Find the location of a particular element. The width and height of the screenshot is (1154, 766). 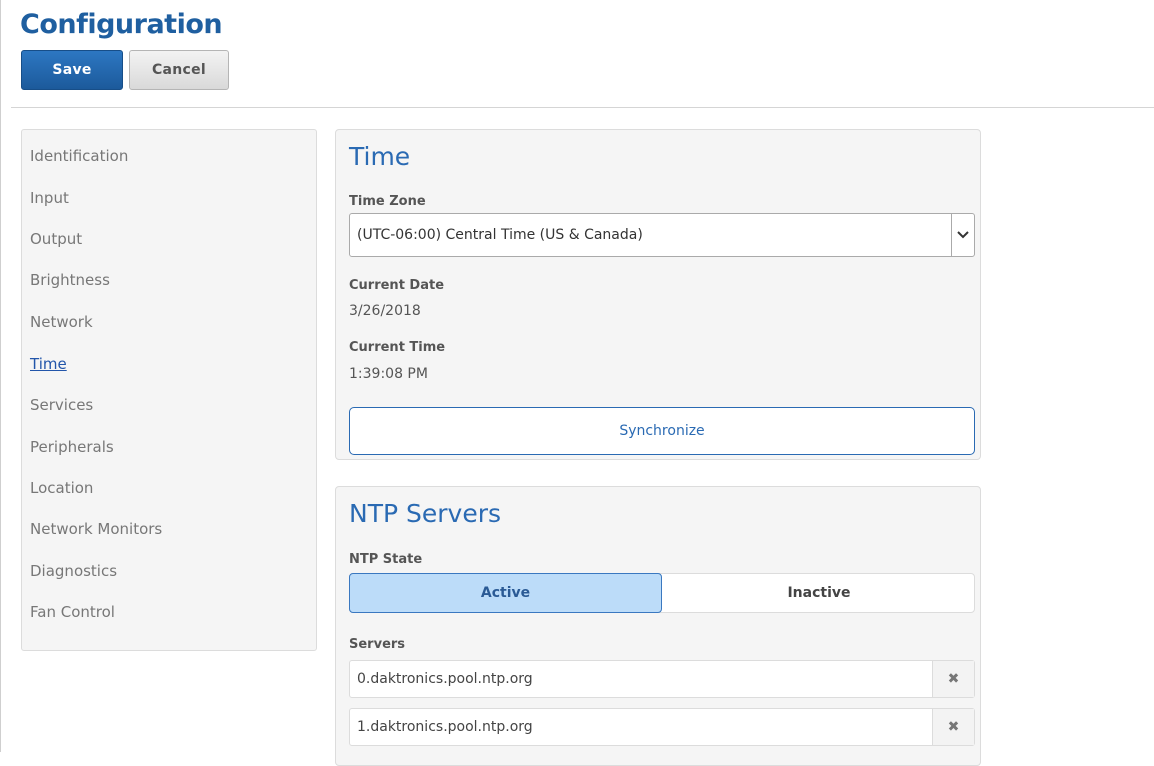

sidebar-item-network-monitors: Network Monitors is located at coordinates (96, 529).